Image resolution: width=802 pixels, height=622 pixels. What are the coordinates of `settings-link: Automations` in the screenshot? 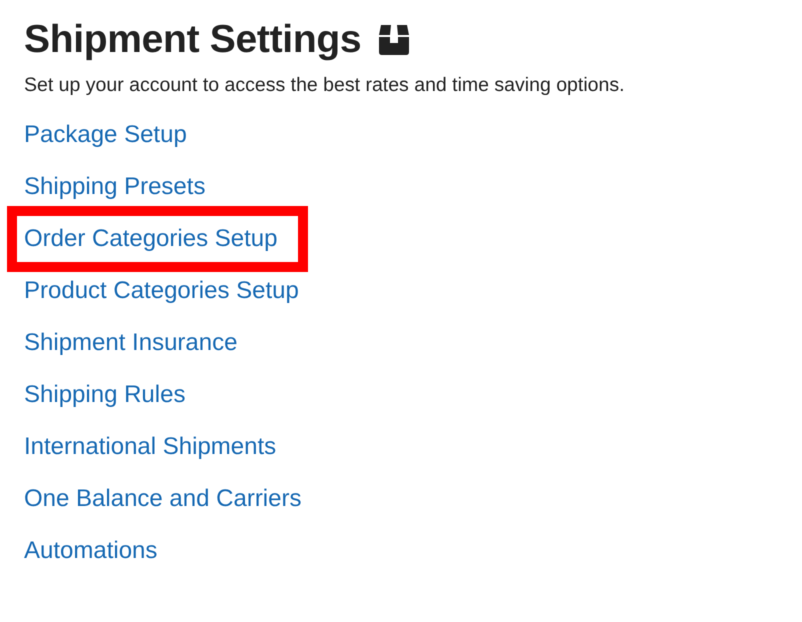 It's located at (91, 550).